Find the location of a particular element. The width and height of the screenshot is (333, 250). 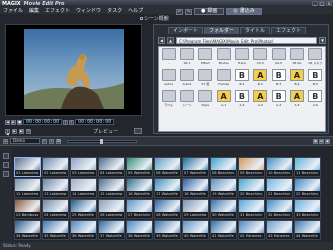

delete-icon: × is located at coordinates (51, 141).